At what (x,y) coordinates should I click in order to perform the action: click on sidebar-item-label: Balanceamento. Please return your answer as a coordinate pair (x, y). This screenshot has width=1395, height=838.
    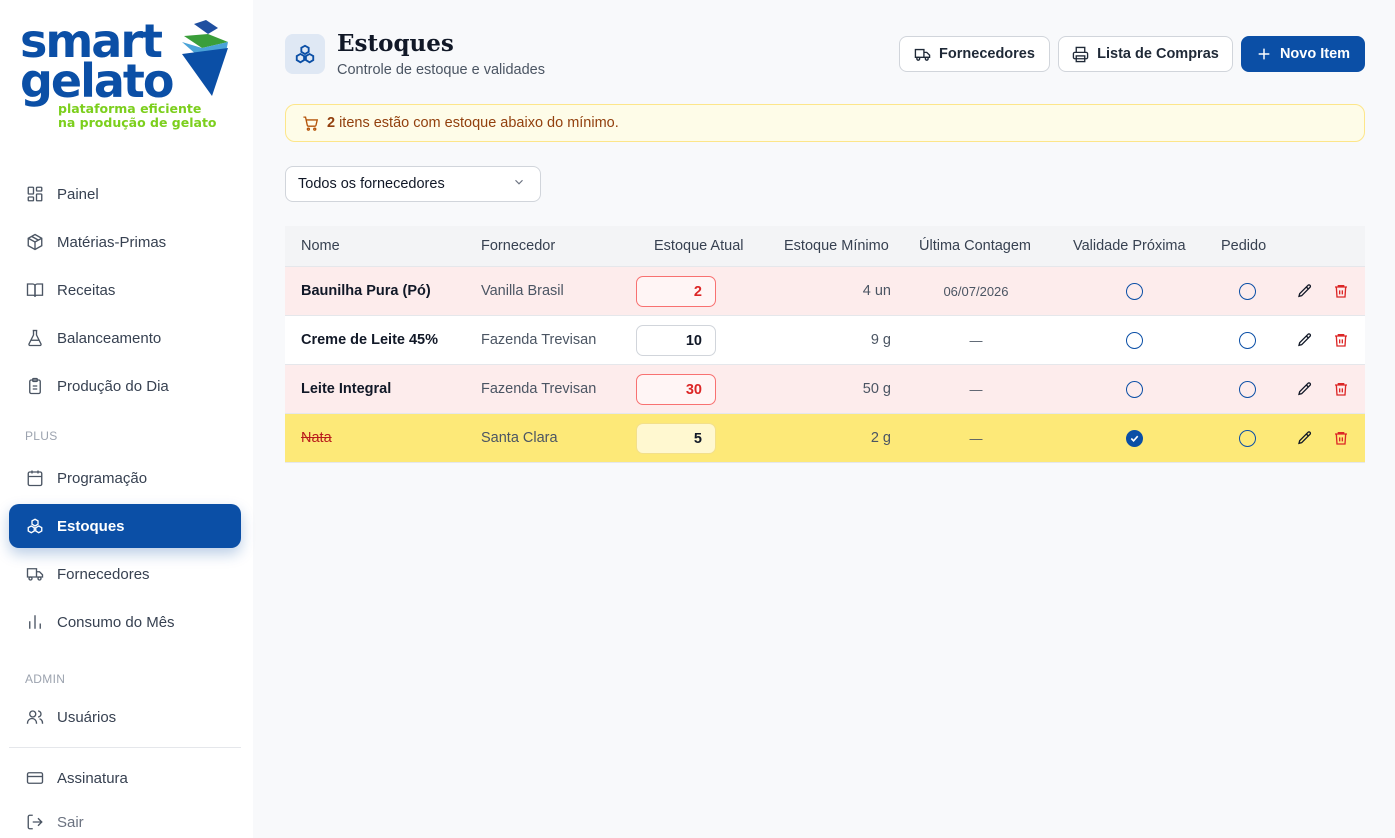
    Looking at the image, I should click on (109, 338).